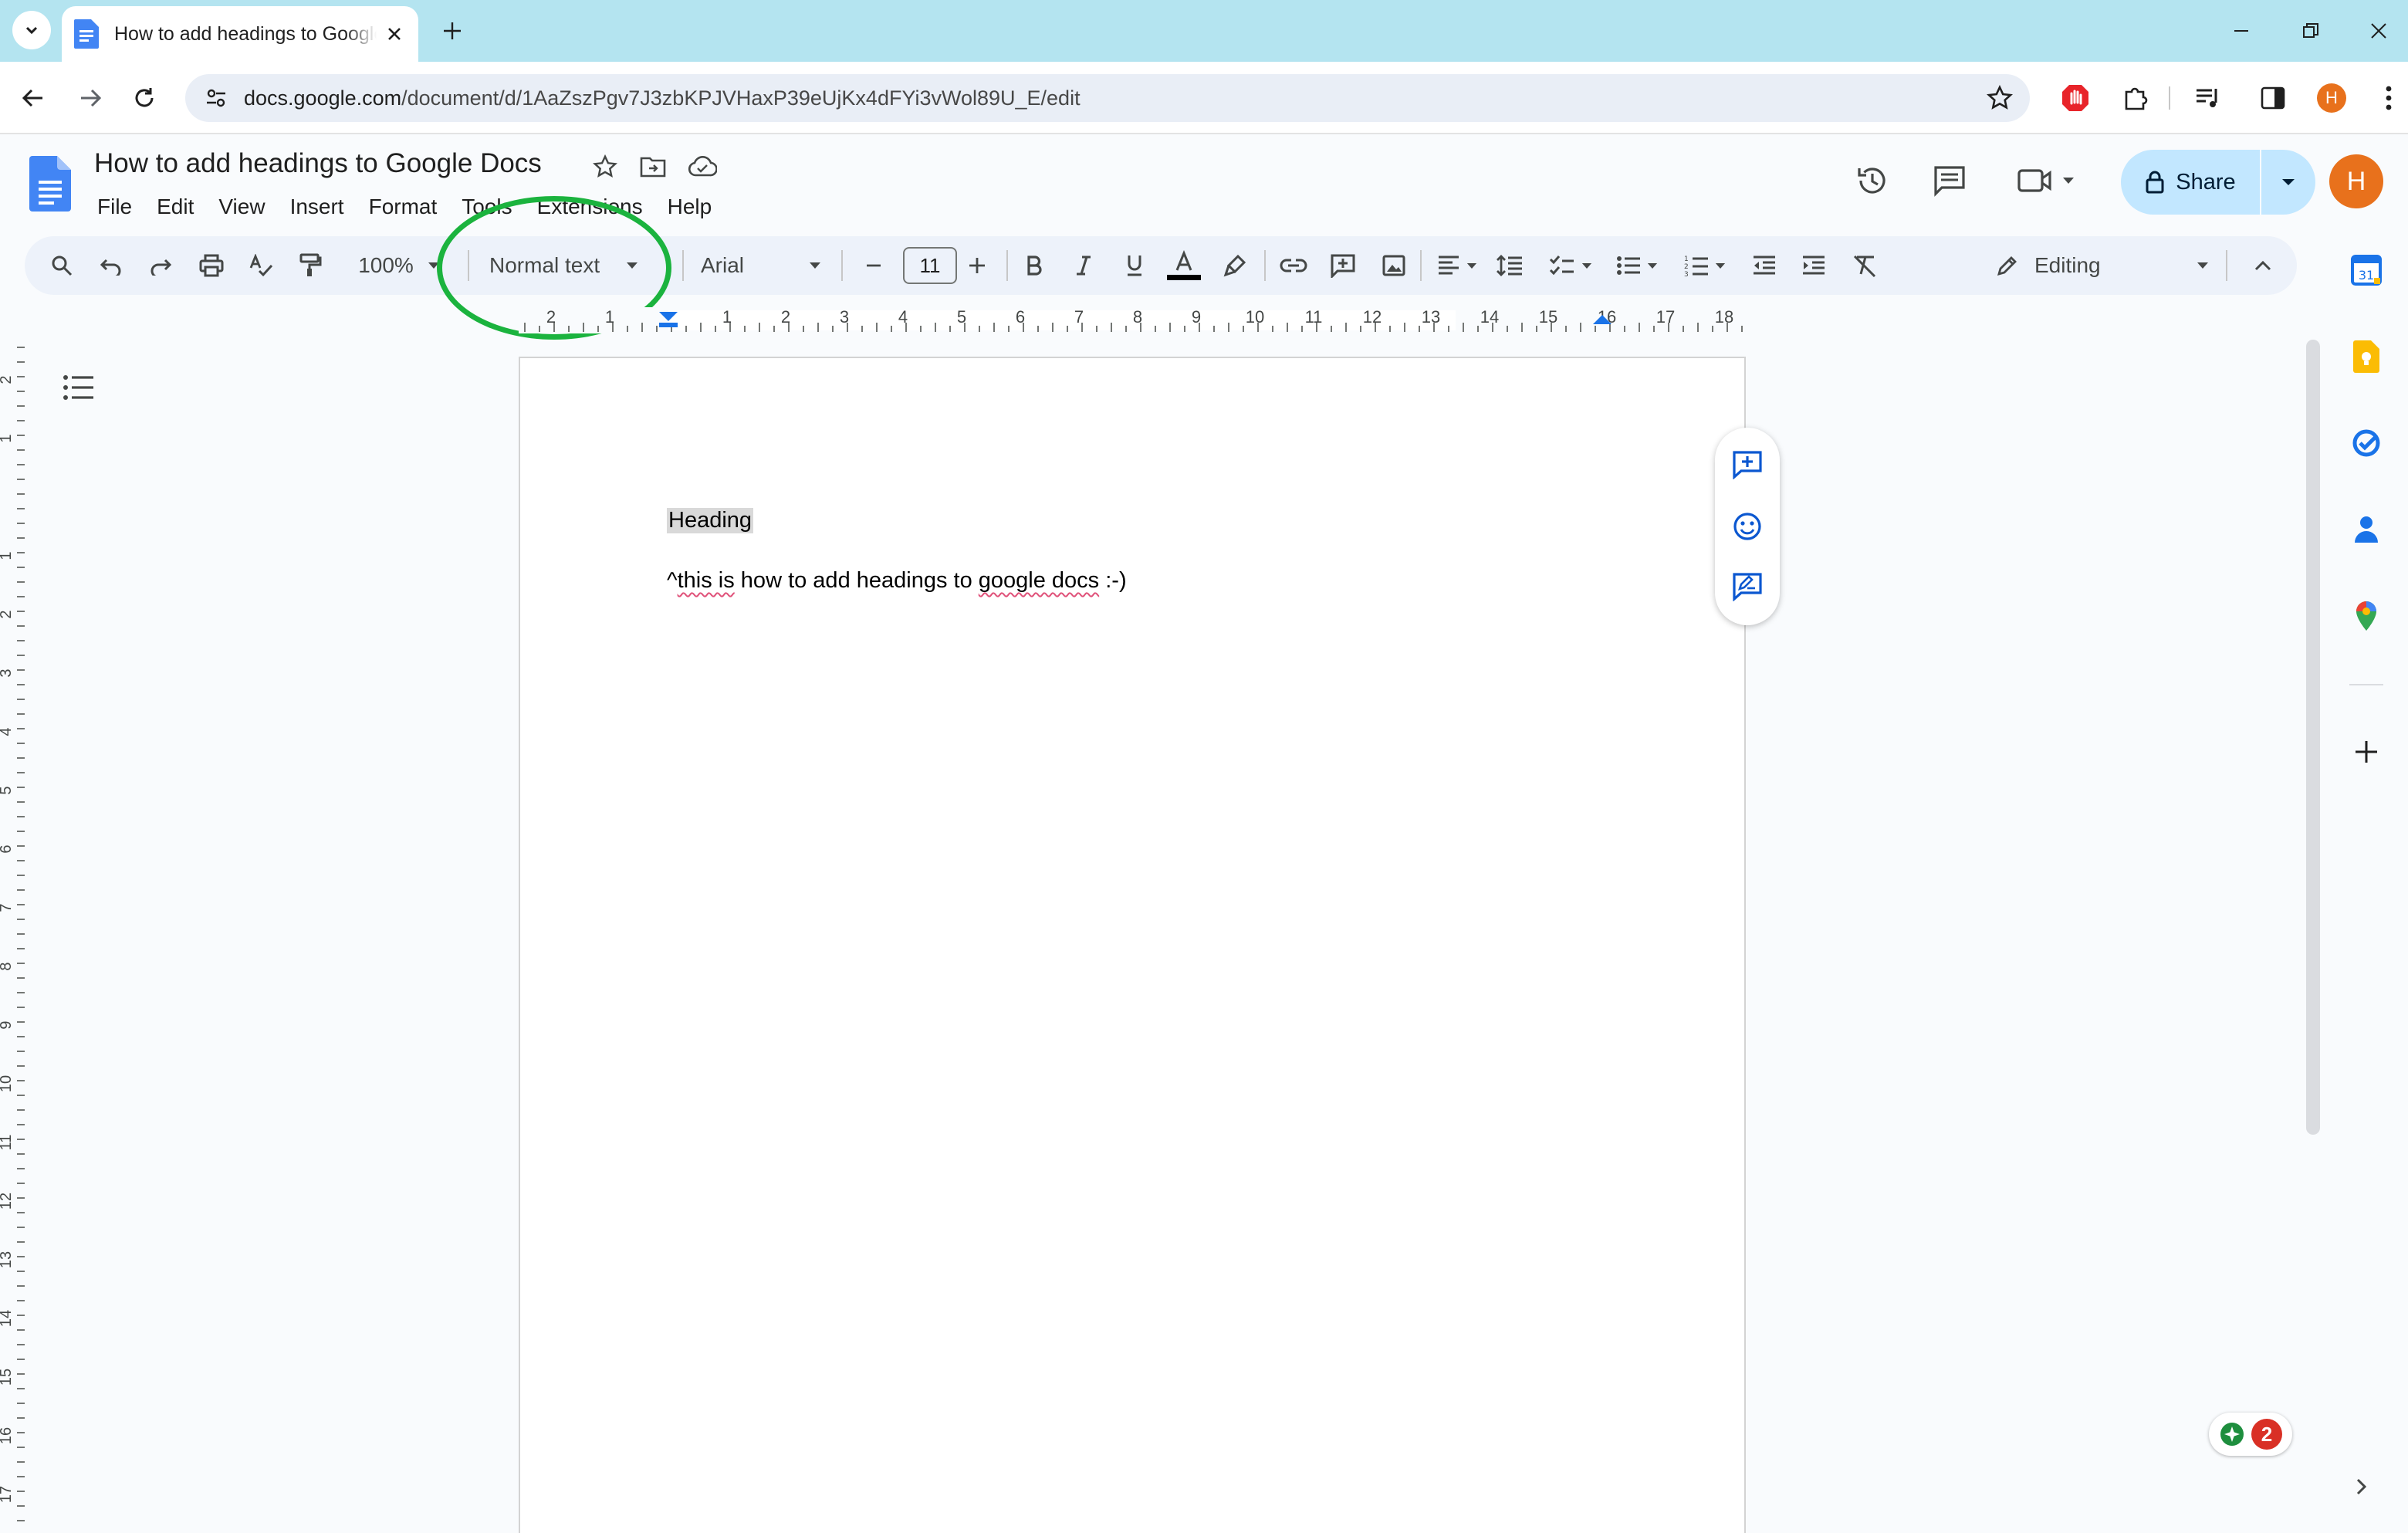 The height and width of the screenshot is (1533, 2408). I want to click on search-icon, so click(63, 265).